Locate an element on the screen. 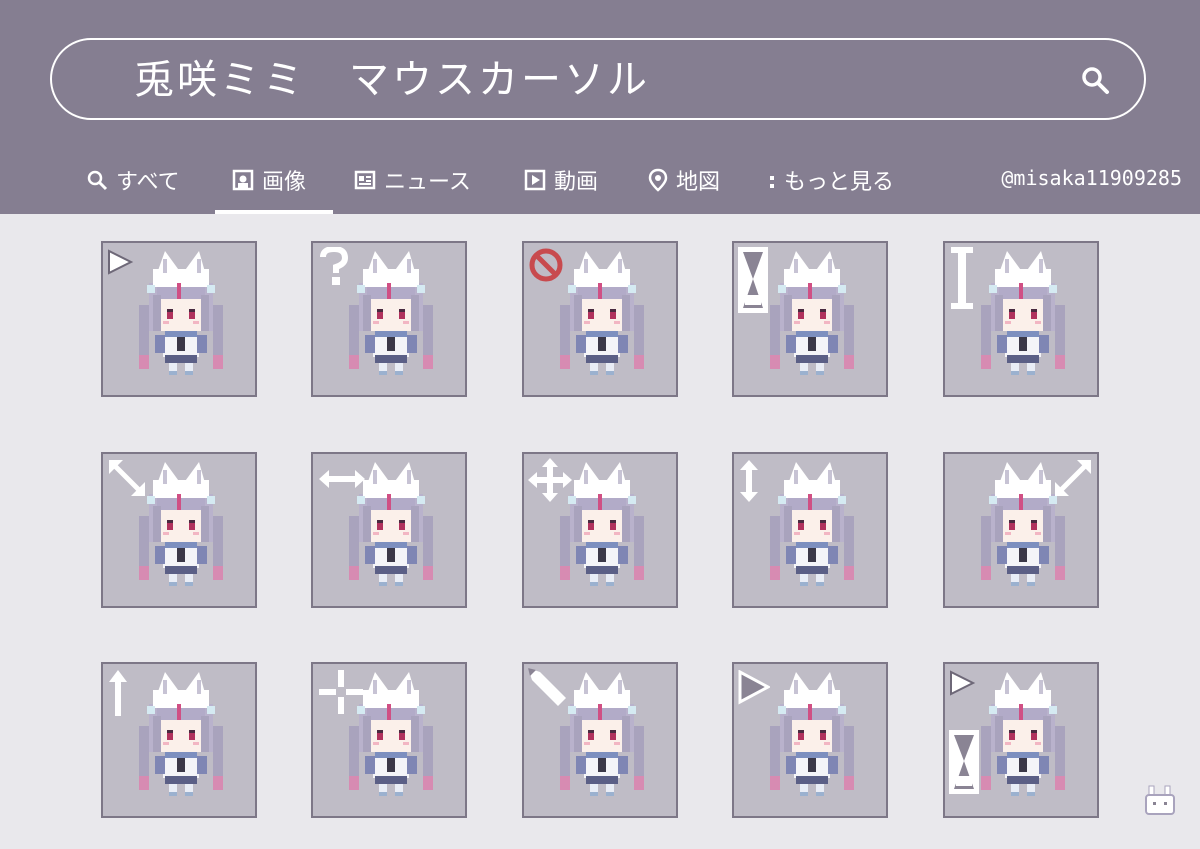 This screenshot has height=849, width=1200. artist-credit: @misaka11909285 is located at coordinates (1091, 178).